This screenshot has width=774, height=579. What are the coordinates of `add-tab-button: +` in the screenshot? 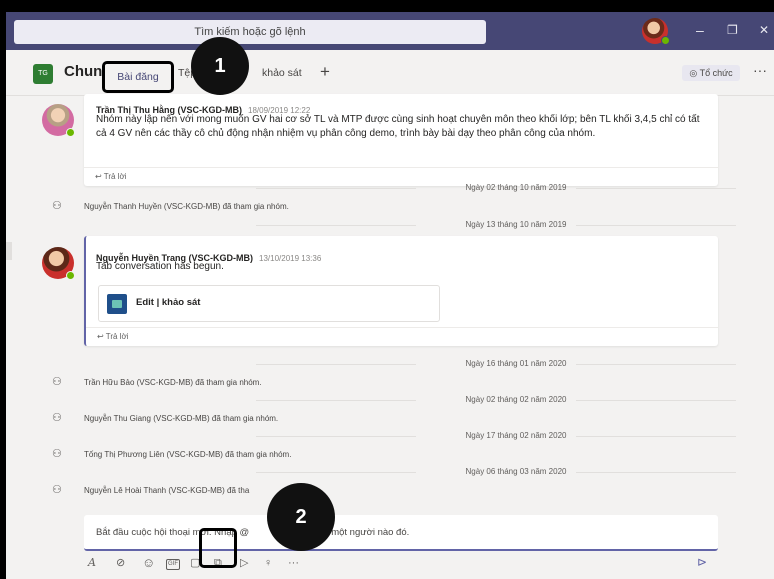 It's located at (325, 72).